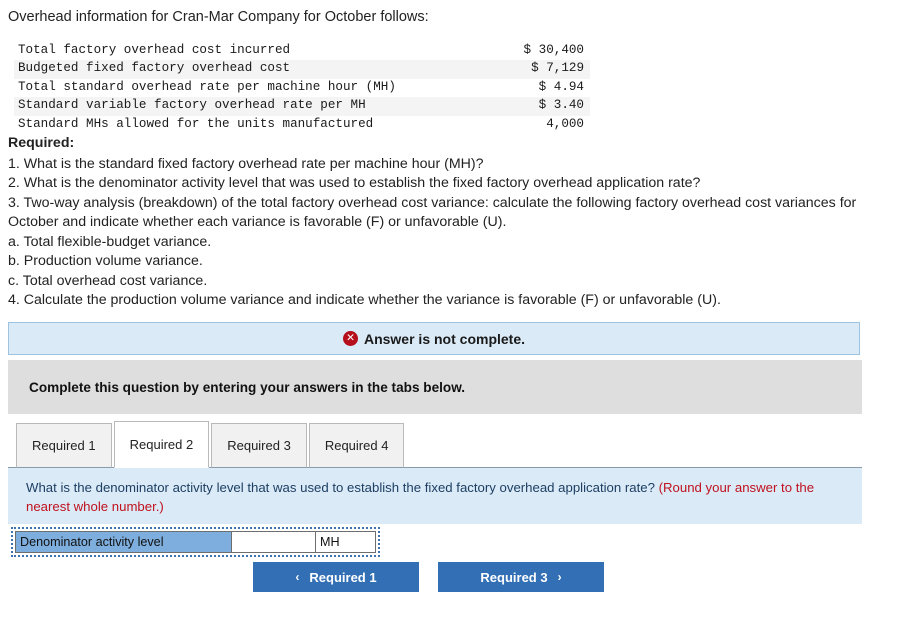 Image resolution: width=901 pixels, height=619 pixels. What do you see at coordinates (105, 261) in the screenshot?
I see `requirement-item-3b: b. Production volume variance.` at bounding box center [105, 261].